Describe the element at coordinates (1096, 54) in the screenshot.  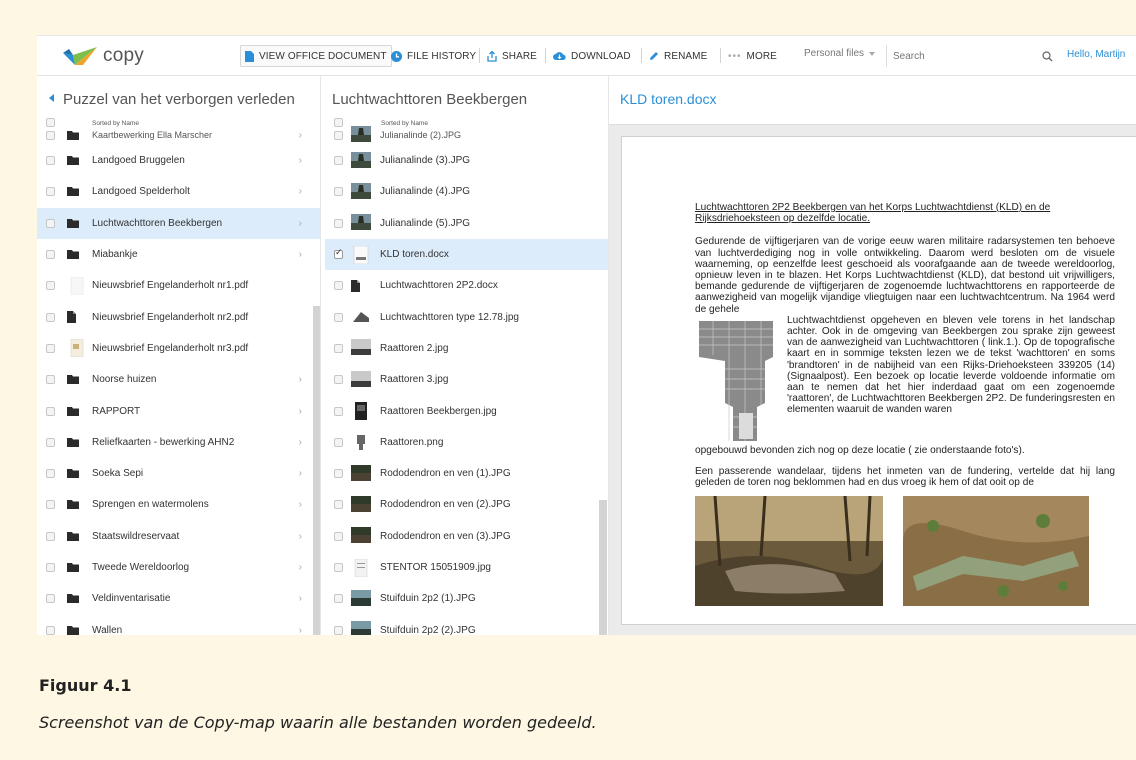
I see `user-greeting: Hello, Martijn` at that location.